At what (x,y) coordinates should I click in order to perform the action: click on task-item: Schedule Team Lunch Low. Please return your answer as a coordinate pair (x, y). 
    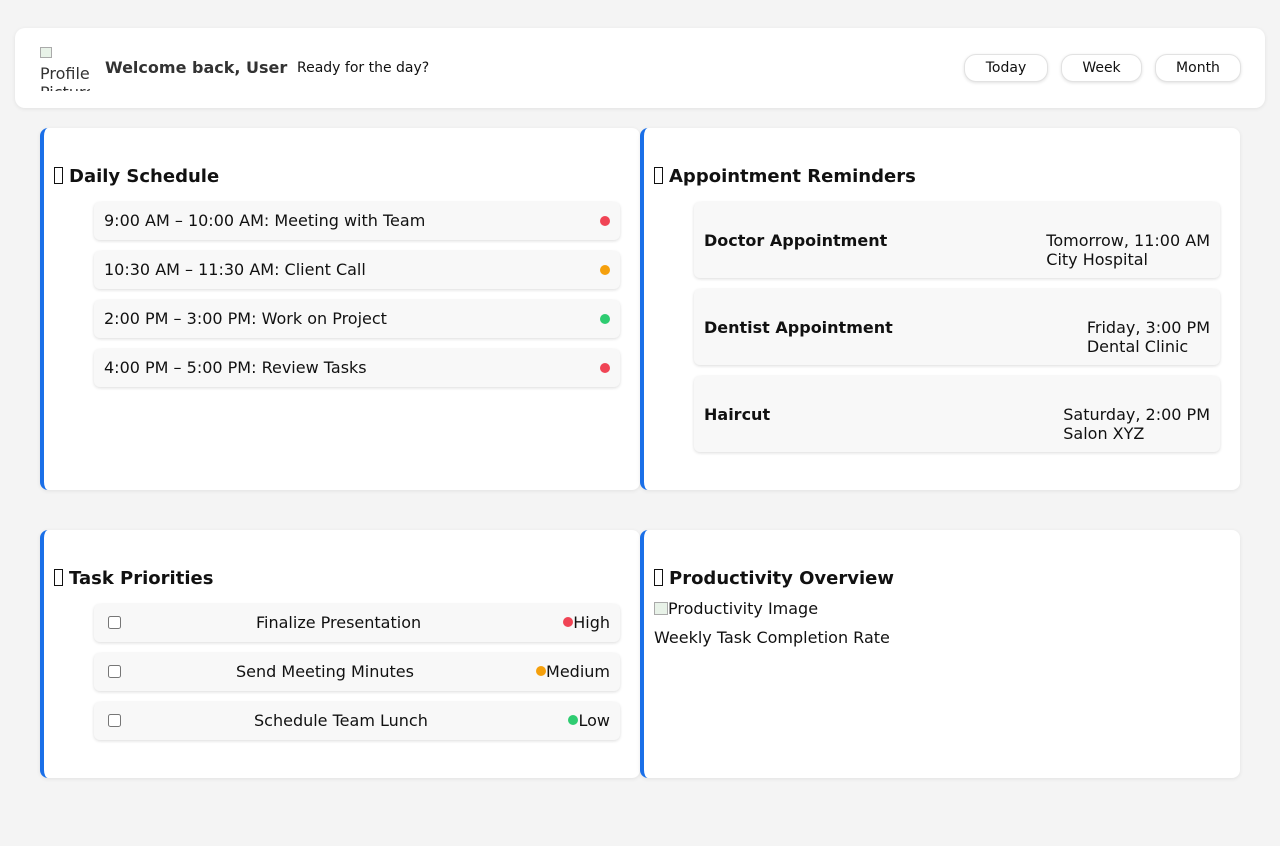
    Looking at the image, I should click on (357, 721).